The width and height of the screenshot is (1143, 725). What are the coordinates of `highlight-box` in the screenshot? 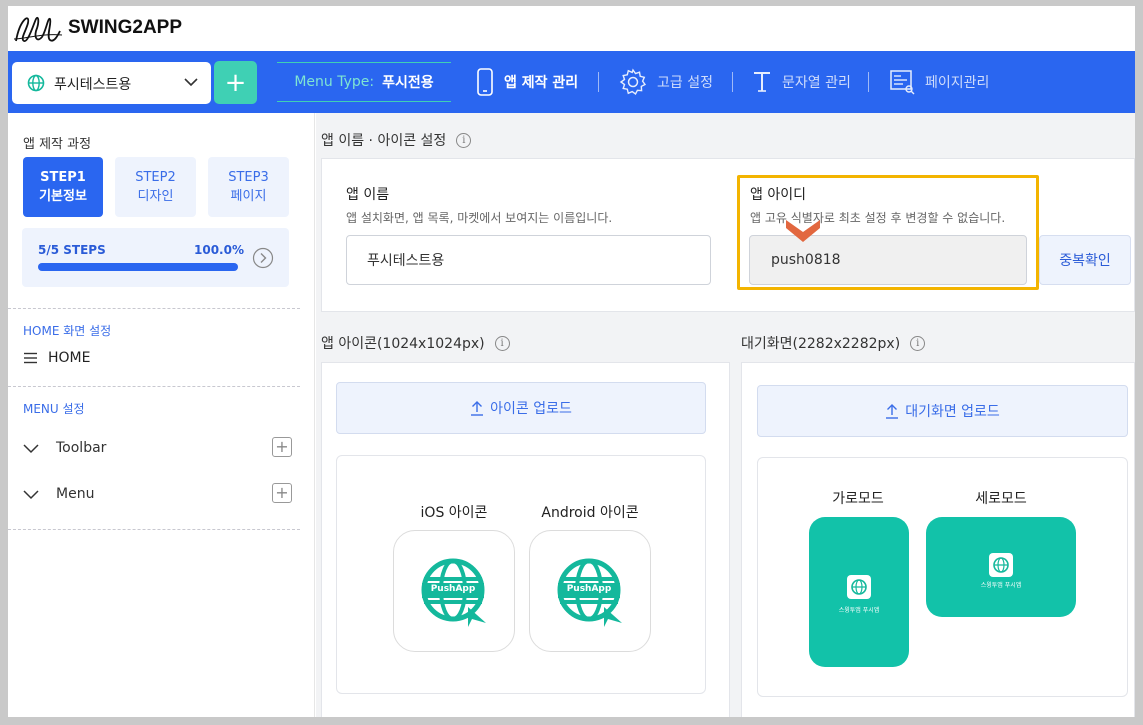 It's located at (888, 232).